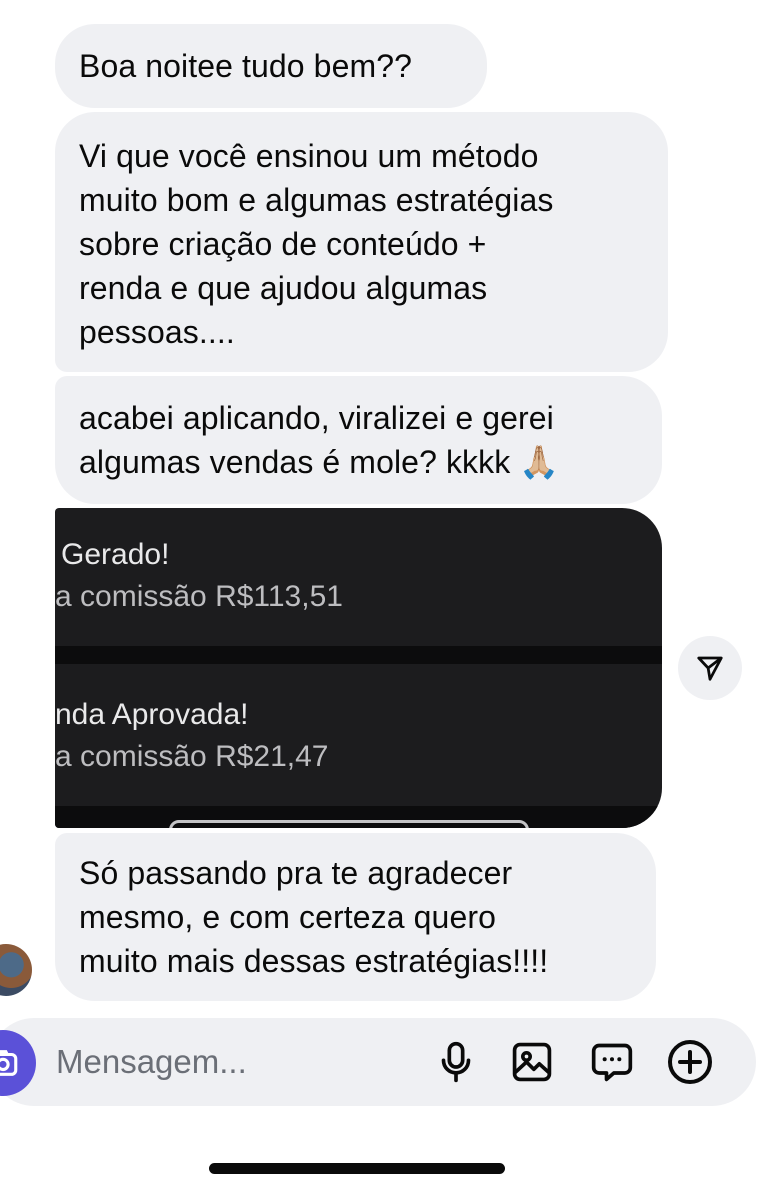 The image size is (771, 1190). What do you see at coordinates (16, 970) in the screenshot?
I see `avatar` at bounding box center [16, 970].